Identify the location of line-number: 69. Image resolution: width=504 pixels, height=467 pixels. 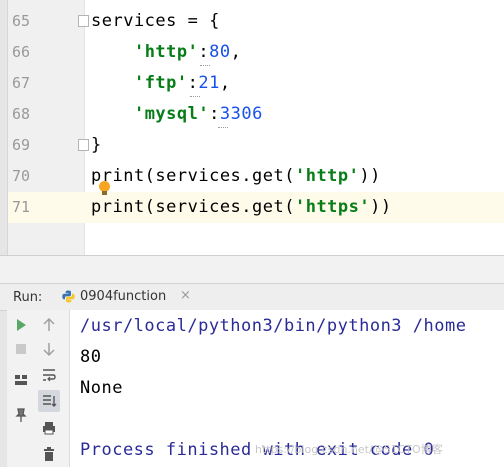
(21, 145).